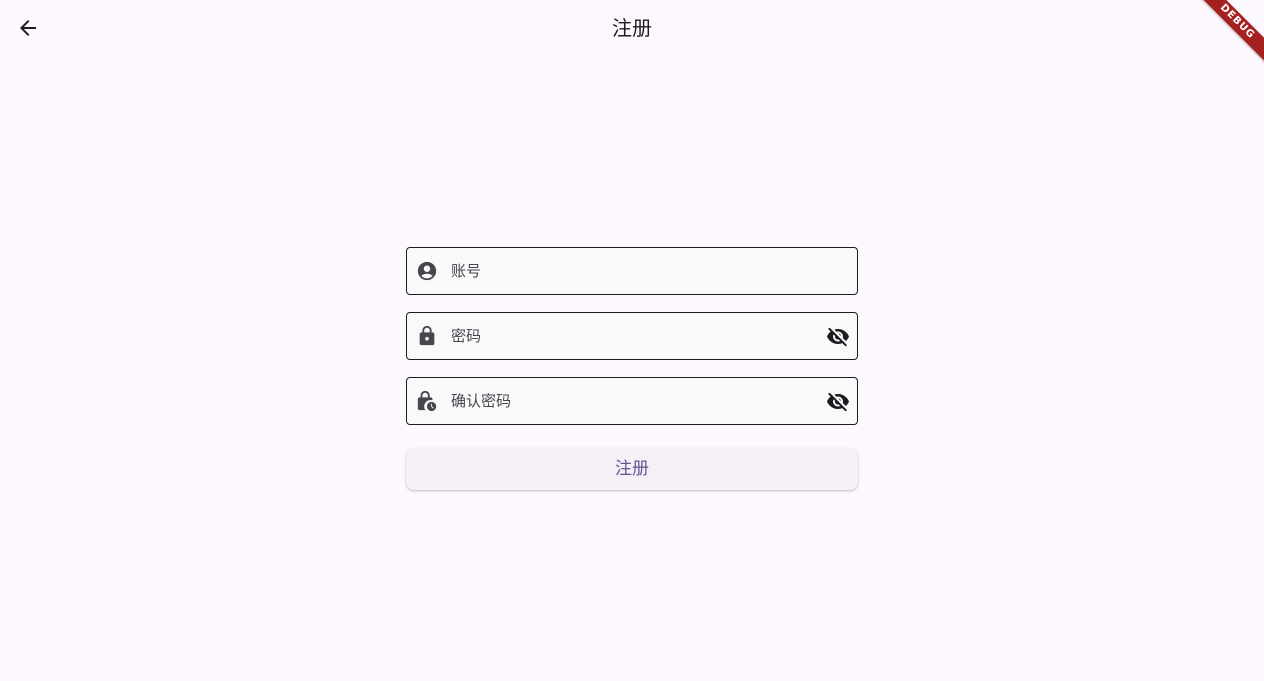 The image size is (1264, 681). Describe the element at coordinates (427, 335) in the screenshot. I see `lock-icon` at that location.